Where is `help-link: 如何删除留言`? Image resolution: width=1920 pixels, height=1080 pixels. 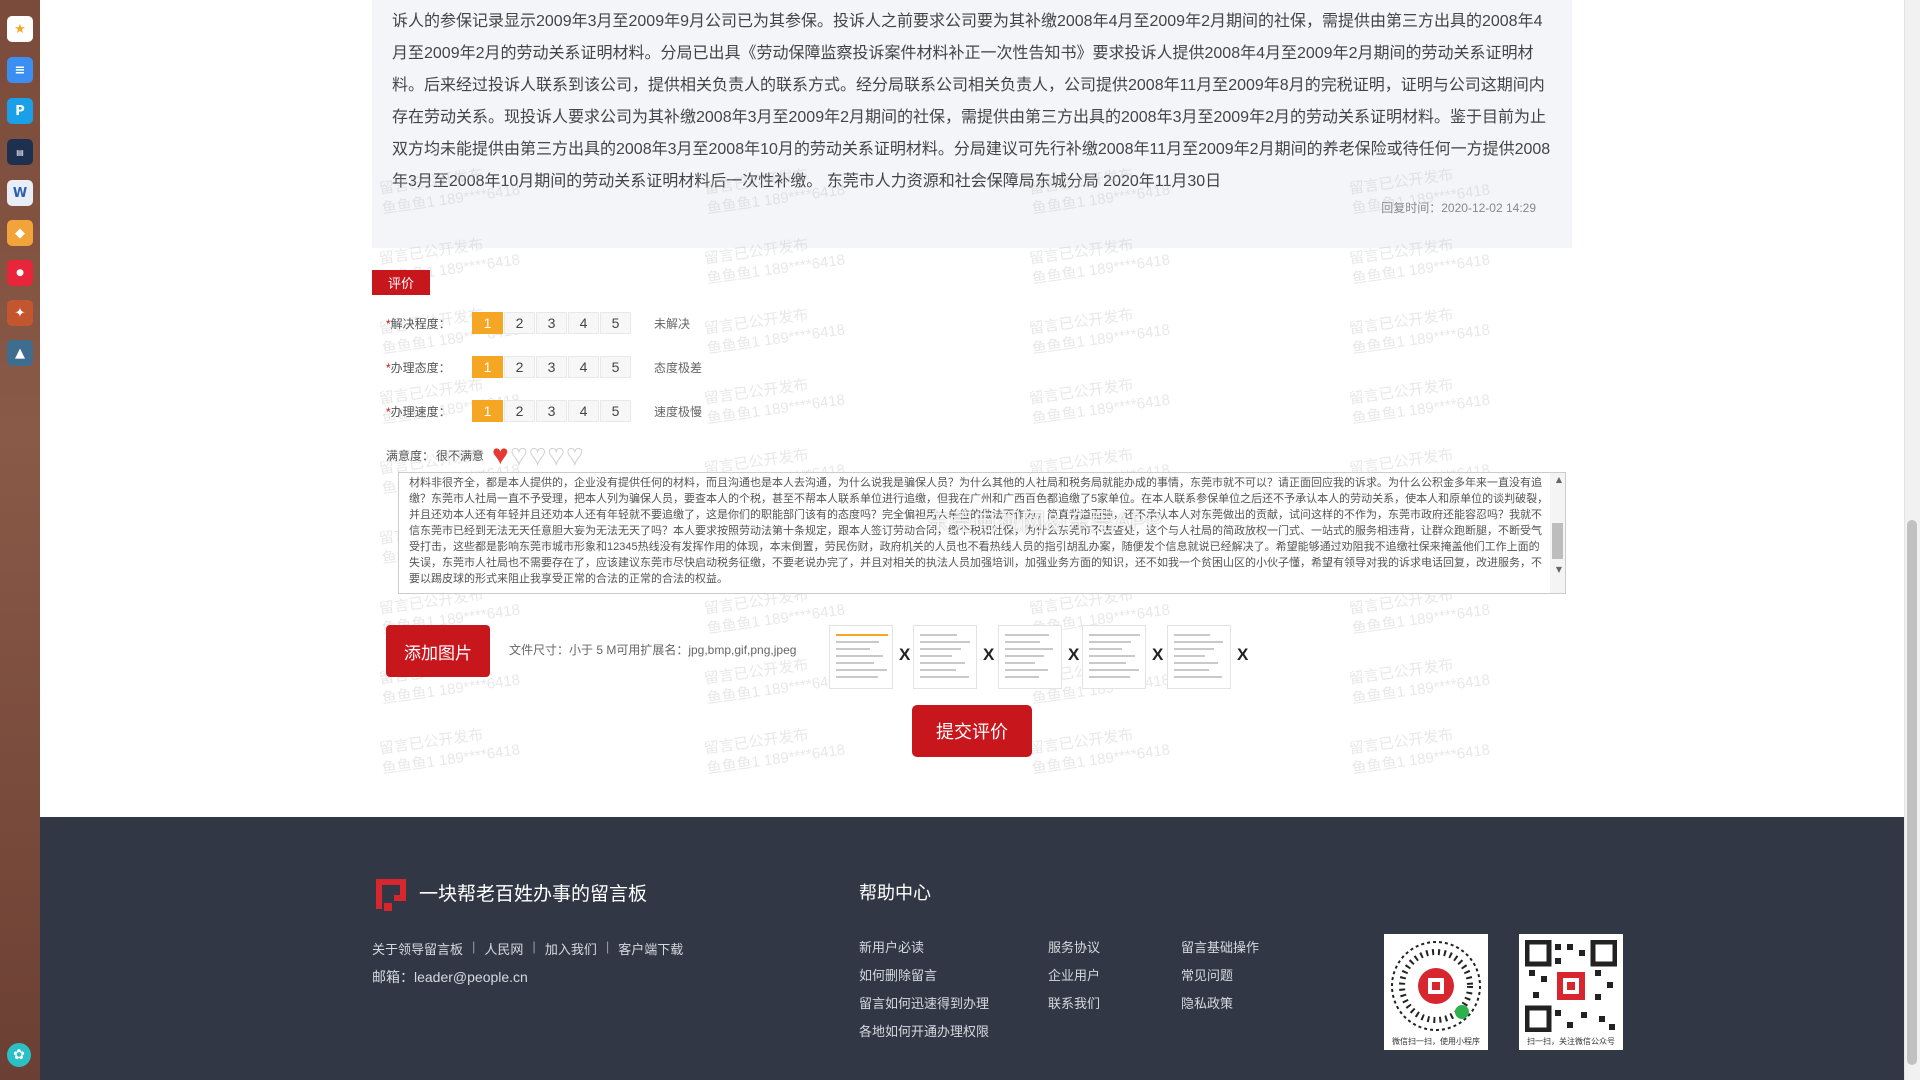 help-link: 如何删除留言 is located at coordinates (924, 981).